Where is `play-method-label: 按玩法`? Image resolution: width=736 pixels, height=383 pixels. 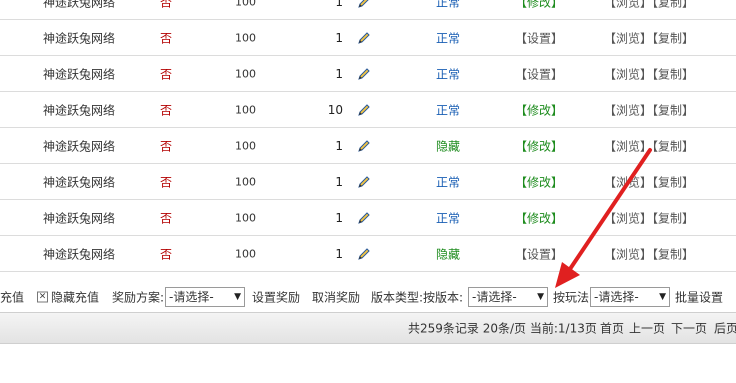
play-method-label: 按玩法 is located at coordinates (571, 297).